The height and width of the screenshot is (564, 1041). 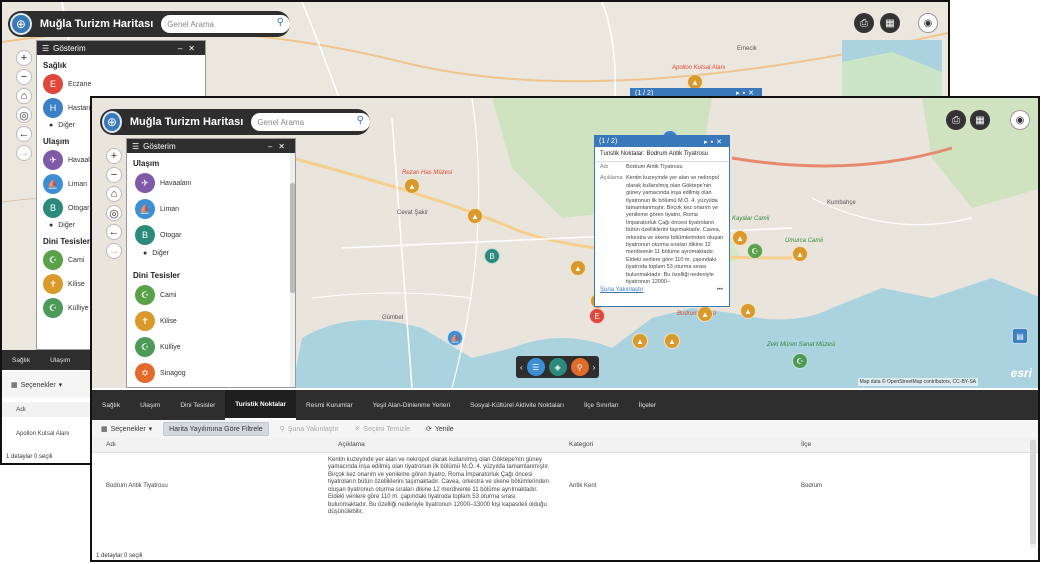 I want to click on chevron-right-icon: ›, so click(x=594, y=367).